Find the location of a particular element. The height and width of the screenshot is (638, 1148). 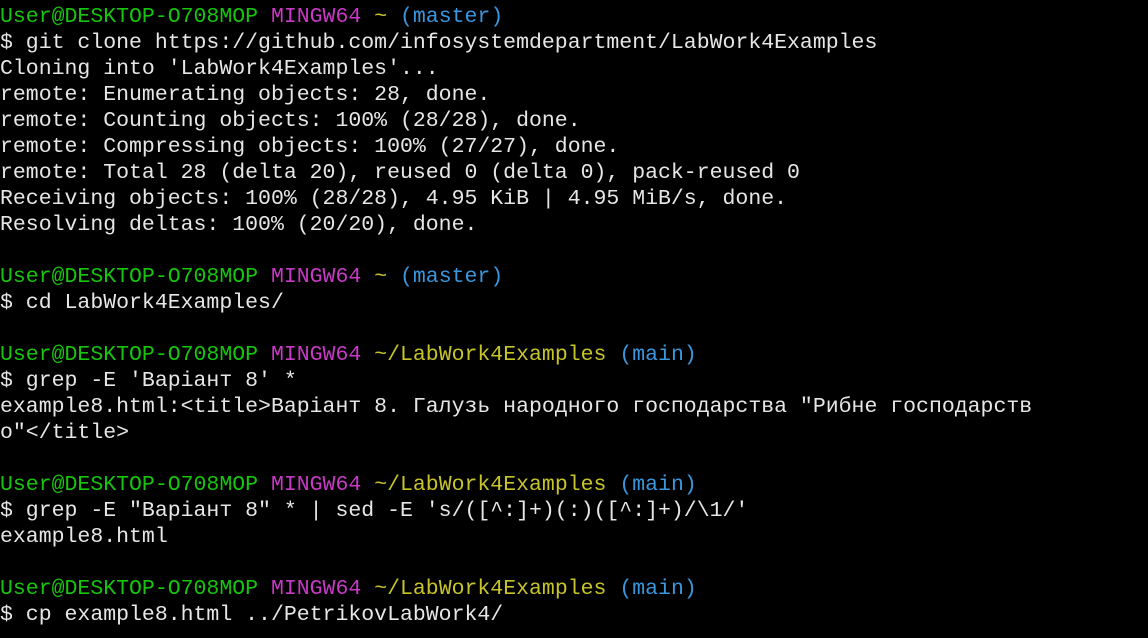

output-line: Resolving deltas: 100% (20/20), done. is located at coordinates (239, 225).